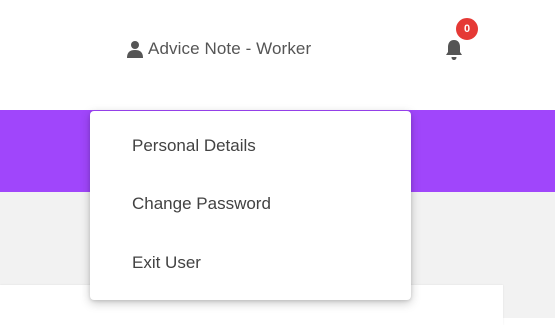 This screenshot has height=325, width=555. I want to click on menu-item-change-password: Change Password, so click(201, 204).